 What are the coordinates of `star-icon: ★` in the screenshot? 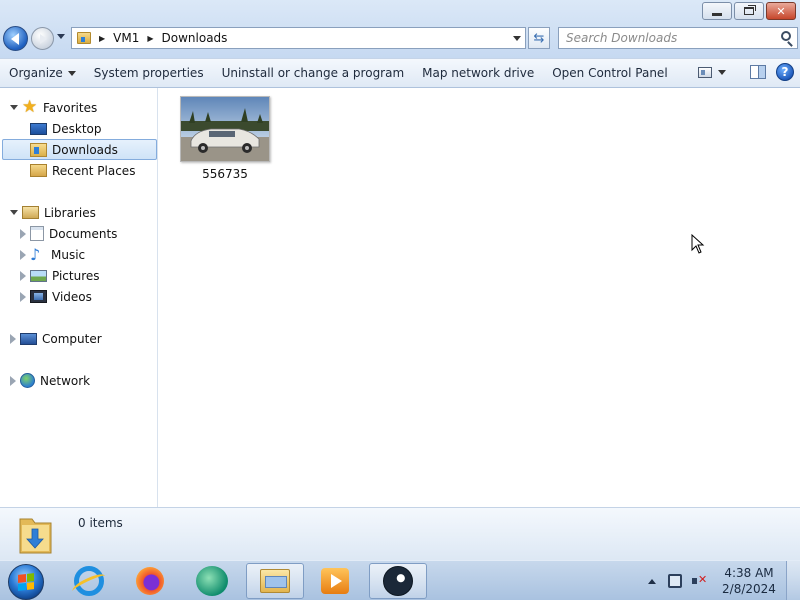 It's located at (30, 107).